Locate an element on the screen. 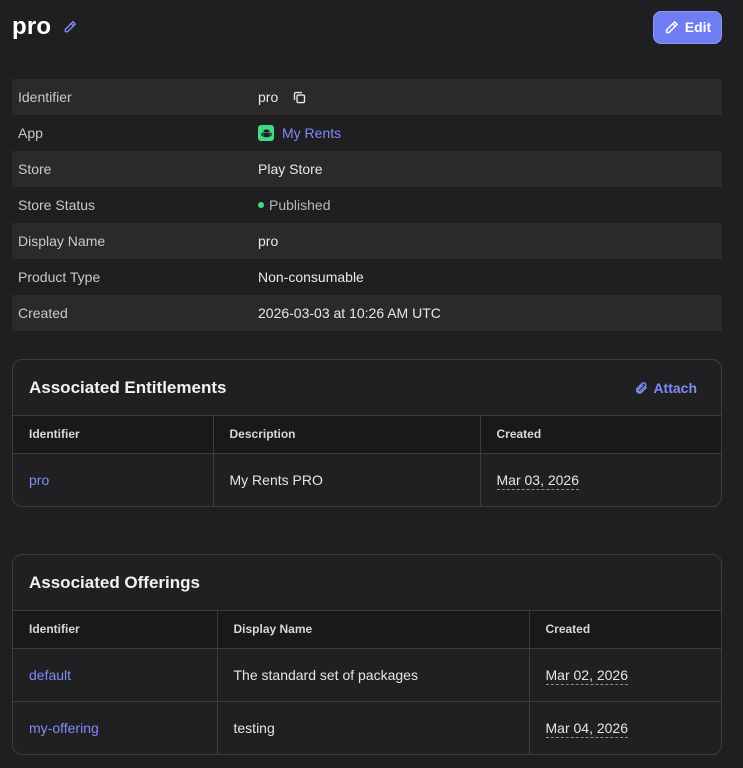  pencil-icon is located at coordinates (70, 27).